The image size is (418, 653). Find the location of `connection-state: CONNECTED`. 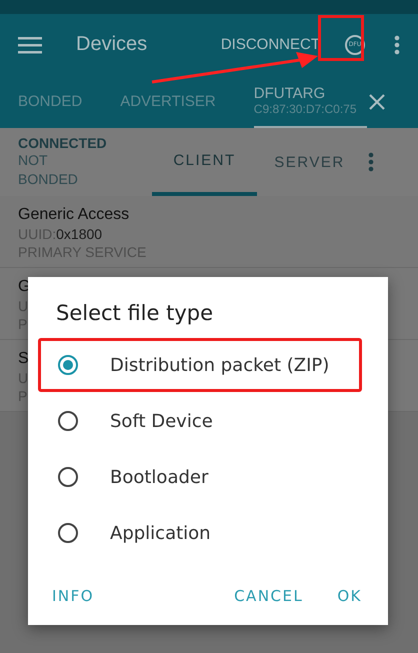

connection-state: CONNECTED is located at coordinates (63, 143).